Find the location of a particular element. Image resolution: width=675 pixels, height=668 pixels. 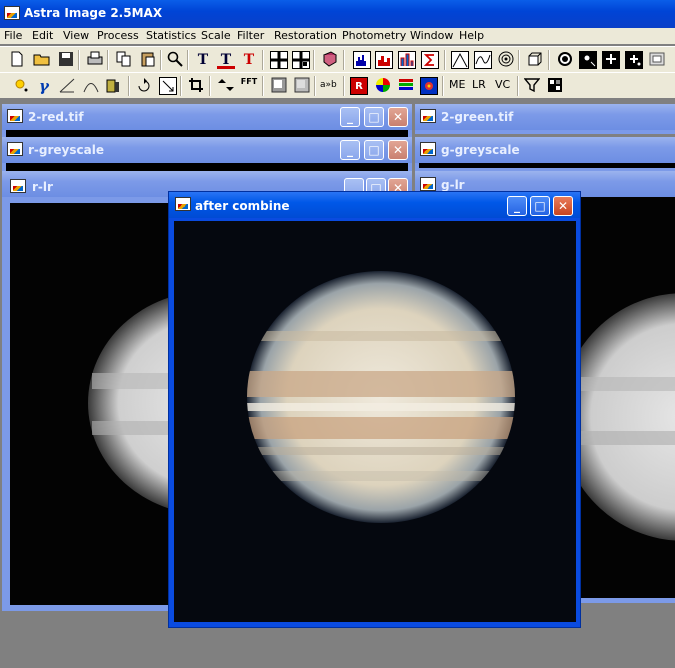

sum-sigma-icon is located at coordinates (430, 60).